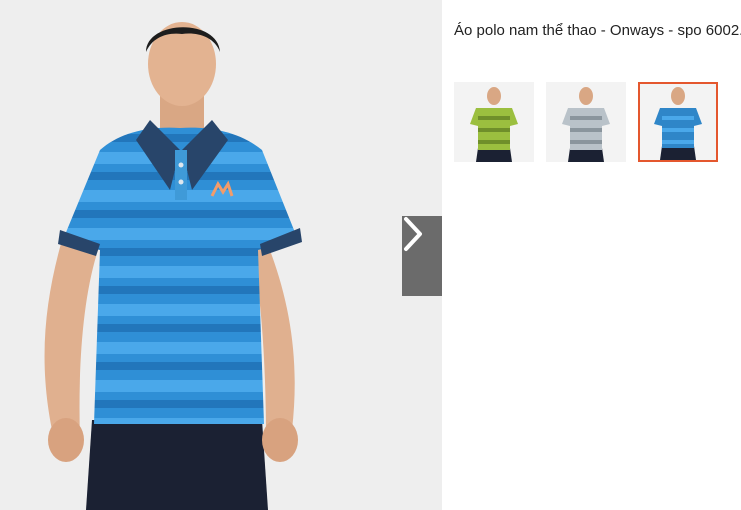  I want to click on thumbnail-grey-polo, so click(586, 122).